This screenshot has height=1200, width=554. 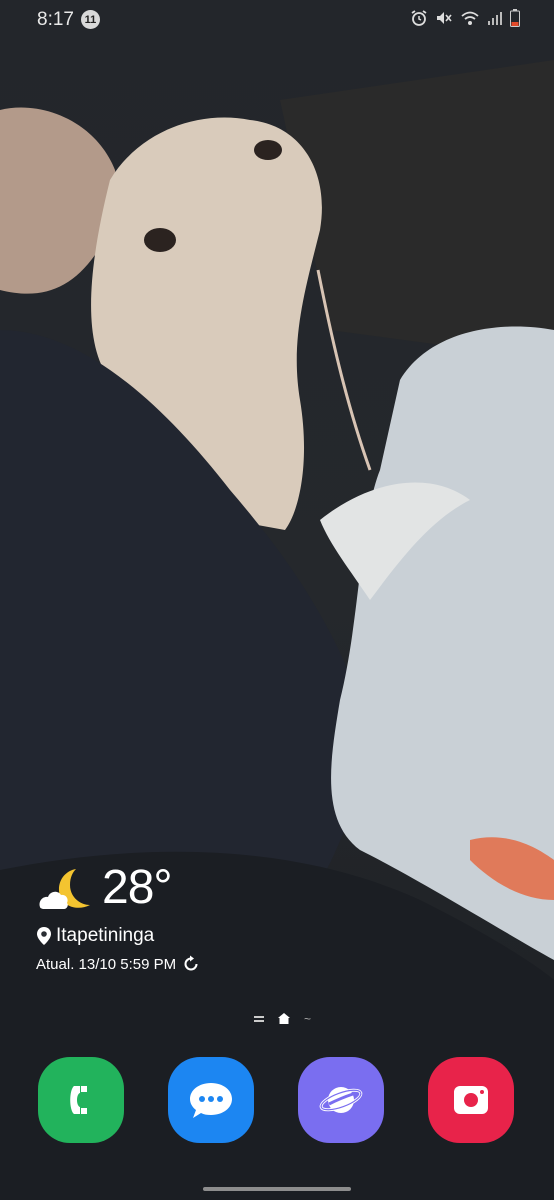 What do you see at coordinates (55, 19) in the screenshot?
I see `status-time: 8:17` at bounding box center [55, 19].